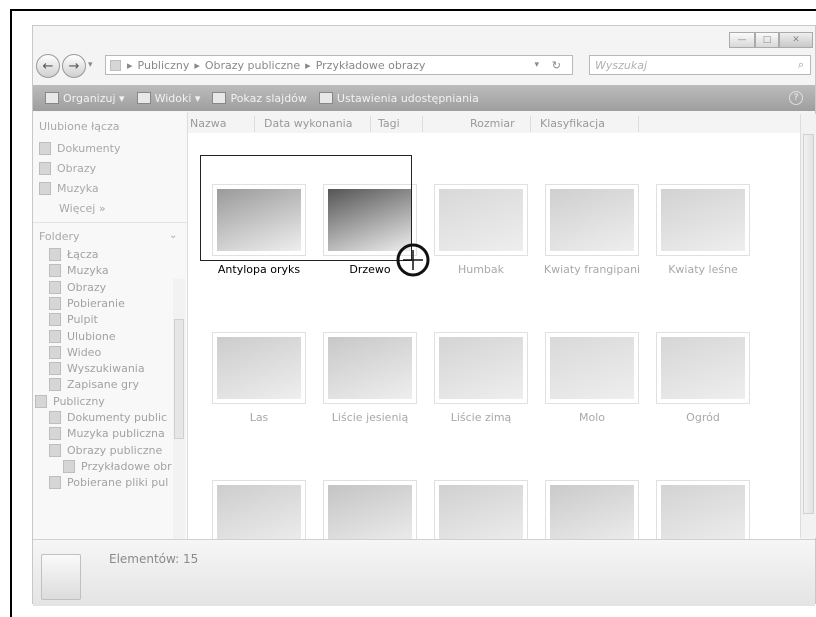  What do you see at coordinates (117, 417) in the screenshot?
I see `folder-tree-label: Dokumenty public` at bounding box center [117, 417].